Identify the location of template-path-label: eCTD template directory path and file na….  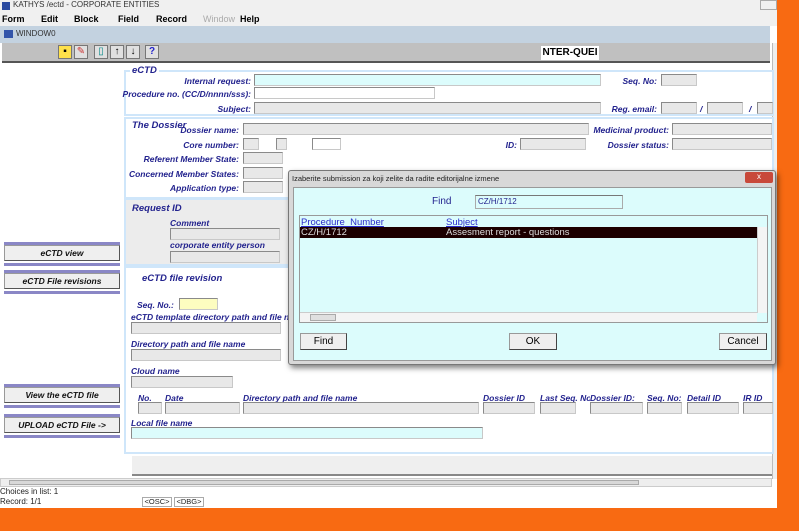
(219, 317).